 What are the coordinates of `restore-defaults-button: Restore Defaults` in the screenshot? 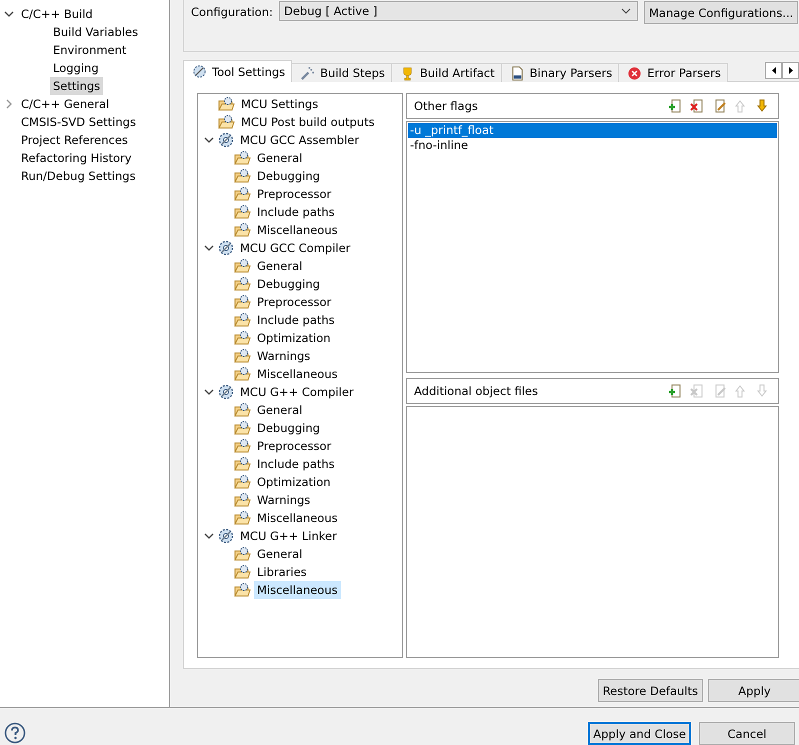 It's located at (650, 690).